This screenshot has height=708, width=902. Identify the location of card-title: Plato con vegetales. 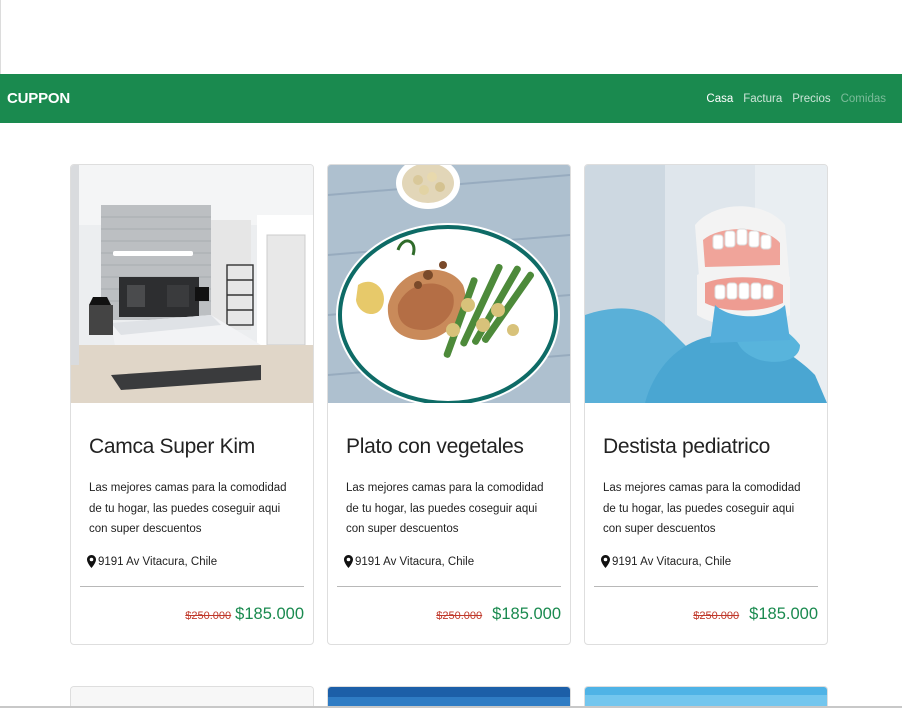
(435, 447).